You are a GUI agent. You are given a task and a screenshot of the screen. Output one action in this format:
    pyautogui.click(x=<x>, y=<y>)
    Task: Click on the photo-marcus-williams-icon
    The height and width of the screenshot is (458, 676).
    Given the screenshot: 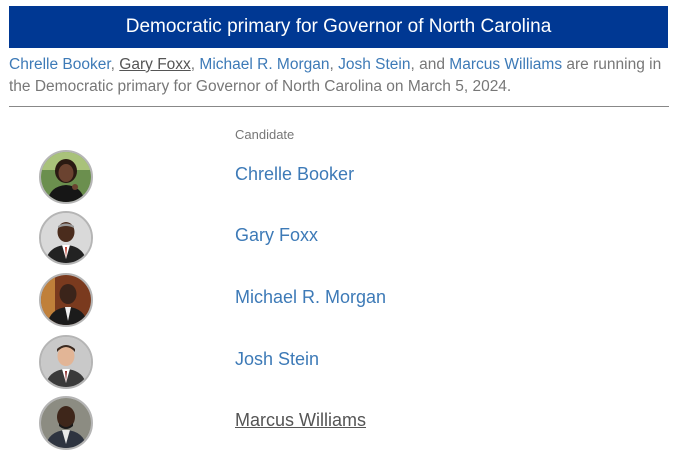 What is the action you would take?
    pyautogui.click(x=66, y=423)
    